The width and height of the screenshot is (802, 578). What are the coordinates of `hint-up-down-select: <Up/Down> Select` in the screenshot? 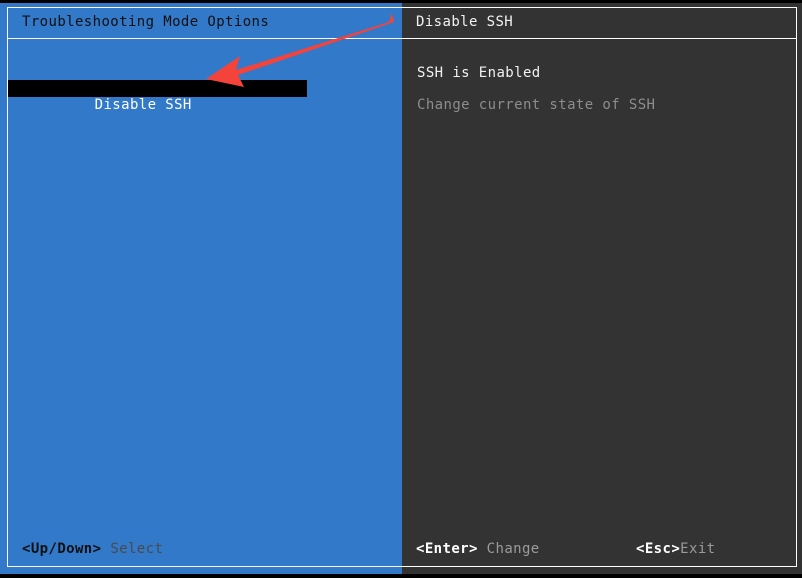 It's located at (92, 549).